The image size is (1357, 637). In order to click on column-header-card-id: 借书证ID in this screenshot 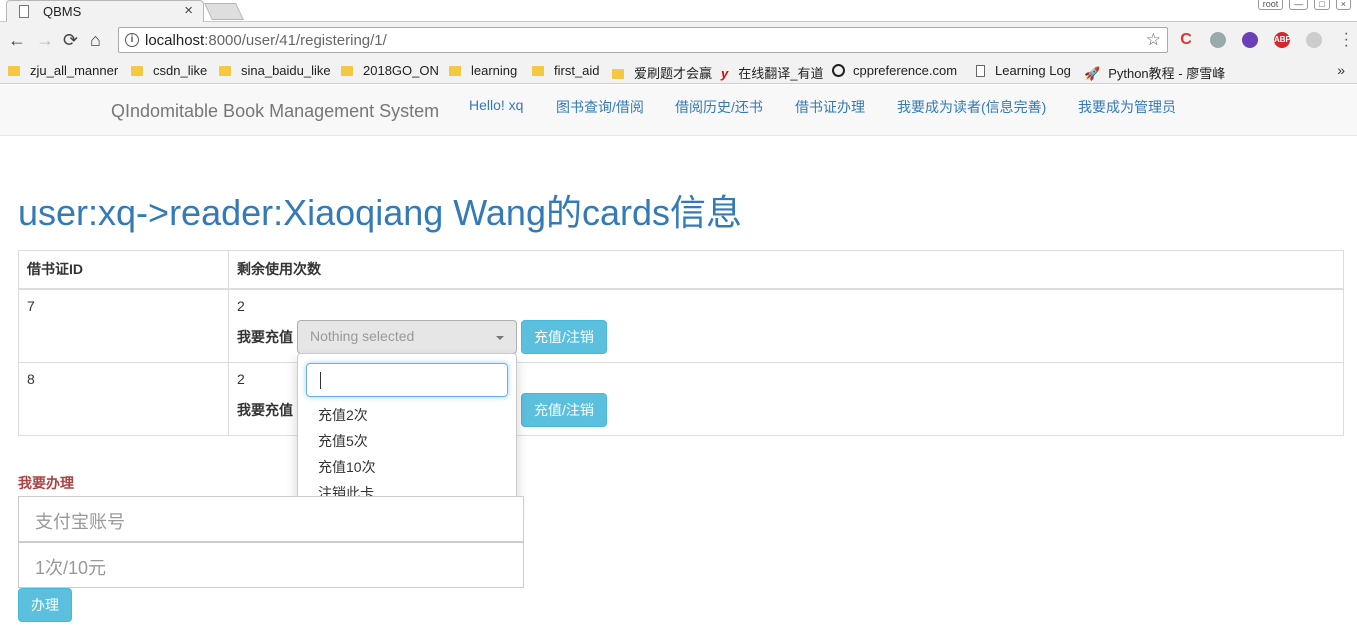, I will do `click(123, 270)`.